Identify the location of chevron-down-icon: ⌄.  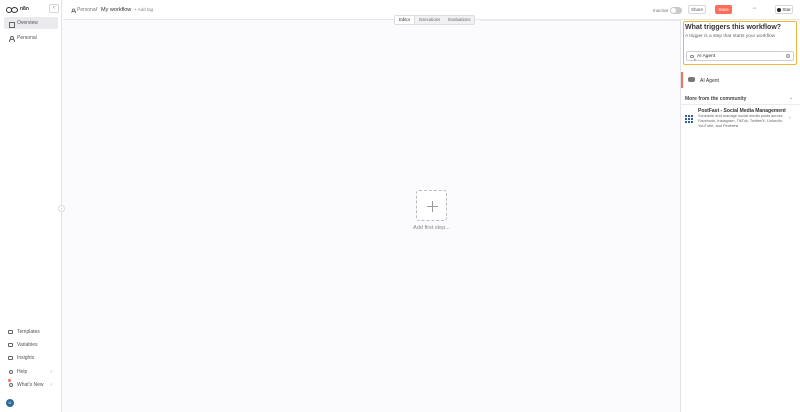
(791, 98).